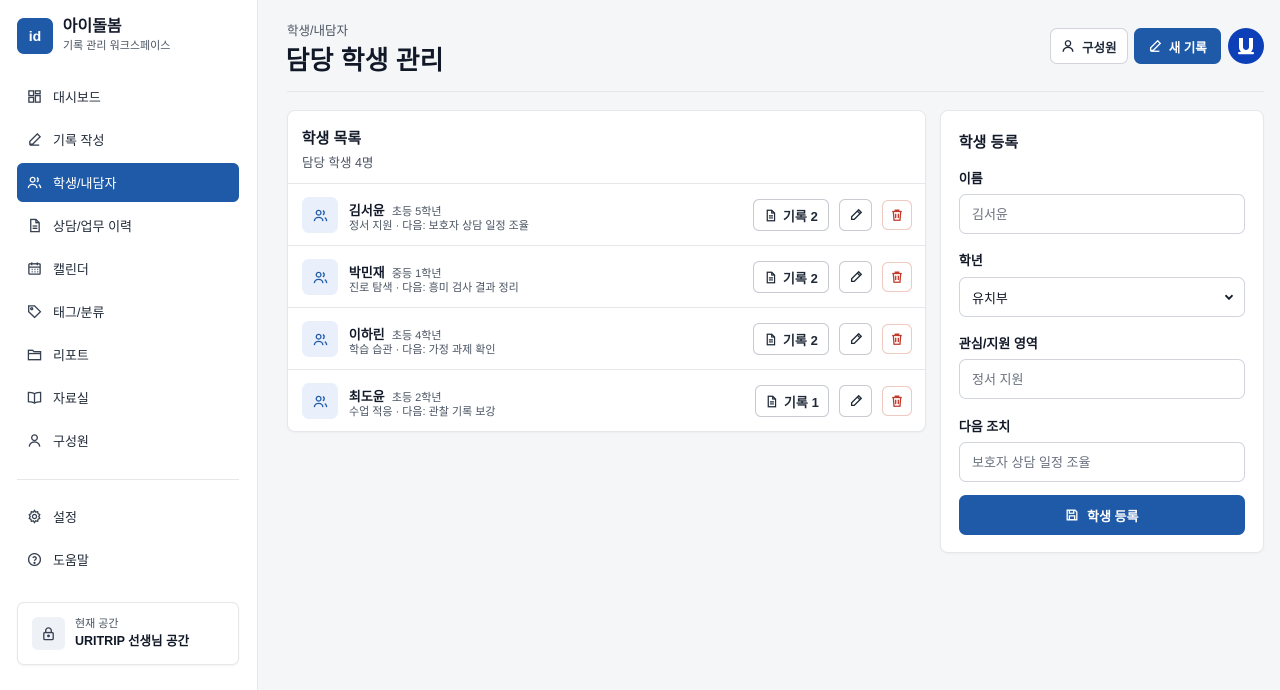 Image resolution: width=1280 pixels, height=690 pixels. What do you see at coordinates (85, 183) in the screenshot?
I see `sidebar-item-label: 학생/내담자` at bounding box center [85, 183].